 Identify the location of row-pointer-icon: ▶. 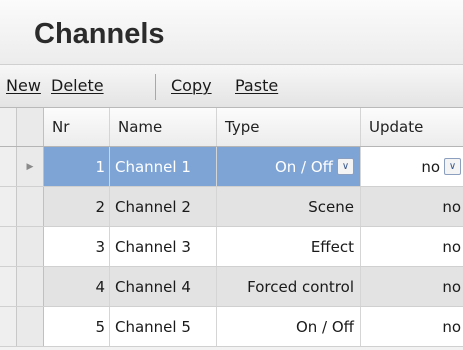
(30, 166).